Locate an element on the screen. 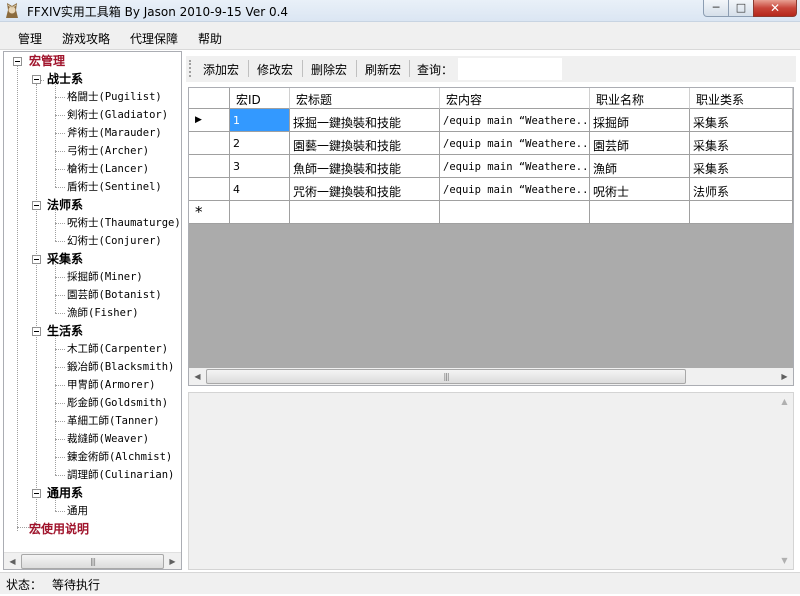  cell-title is located at coordinates (365, 212).